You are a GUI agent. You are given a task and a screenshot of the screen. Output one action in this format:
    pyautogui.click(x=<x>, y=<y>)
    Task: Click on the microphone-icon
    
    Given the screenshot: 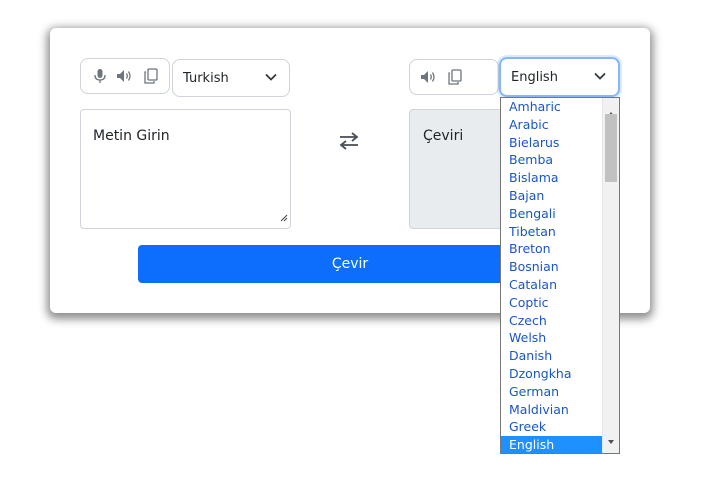 What is the action you would take?
    pyautogui.click(x=99, y=76)
    